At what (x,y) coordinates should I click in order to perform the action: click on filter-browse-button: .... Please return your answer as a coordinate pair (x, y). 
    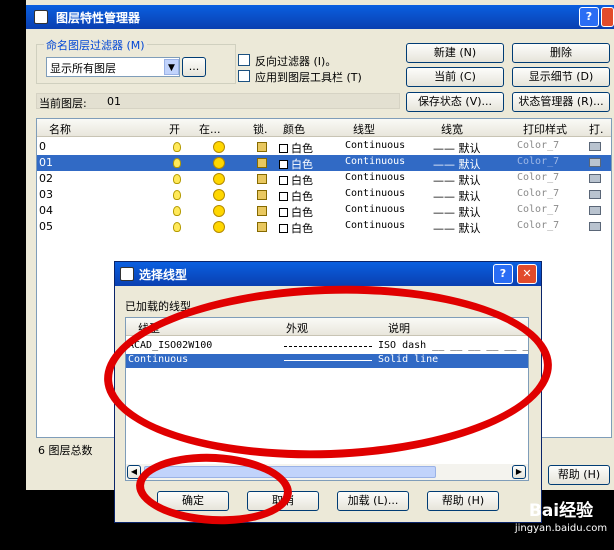
    Looking at the image, I should click on (194, 67).